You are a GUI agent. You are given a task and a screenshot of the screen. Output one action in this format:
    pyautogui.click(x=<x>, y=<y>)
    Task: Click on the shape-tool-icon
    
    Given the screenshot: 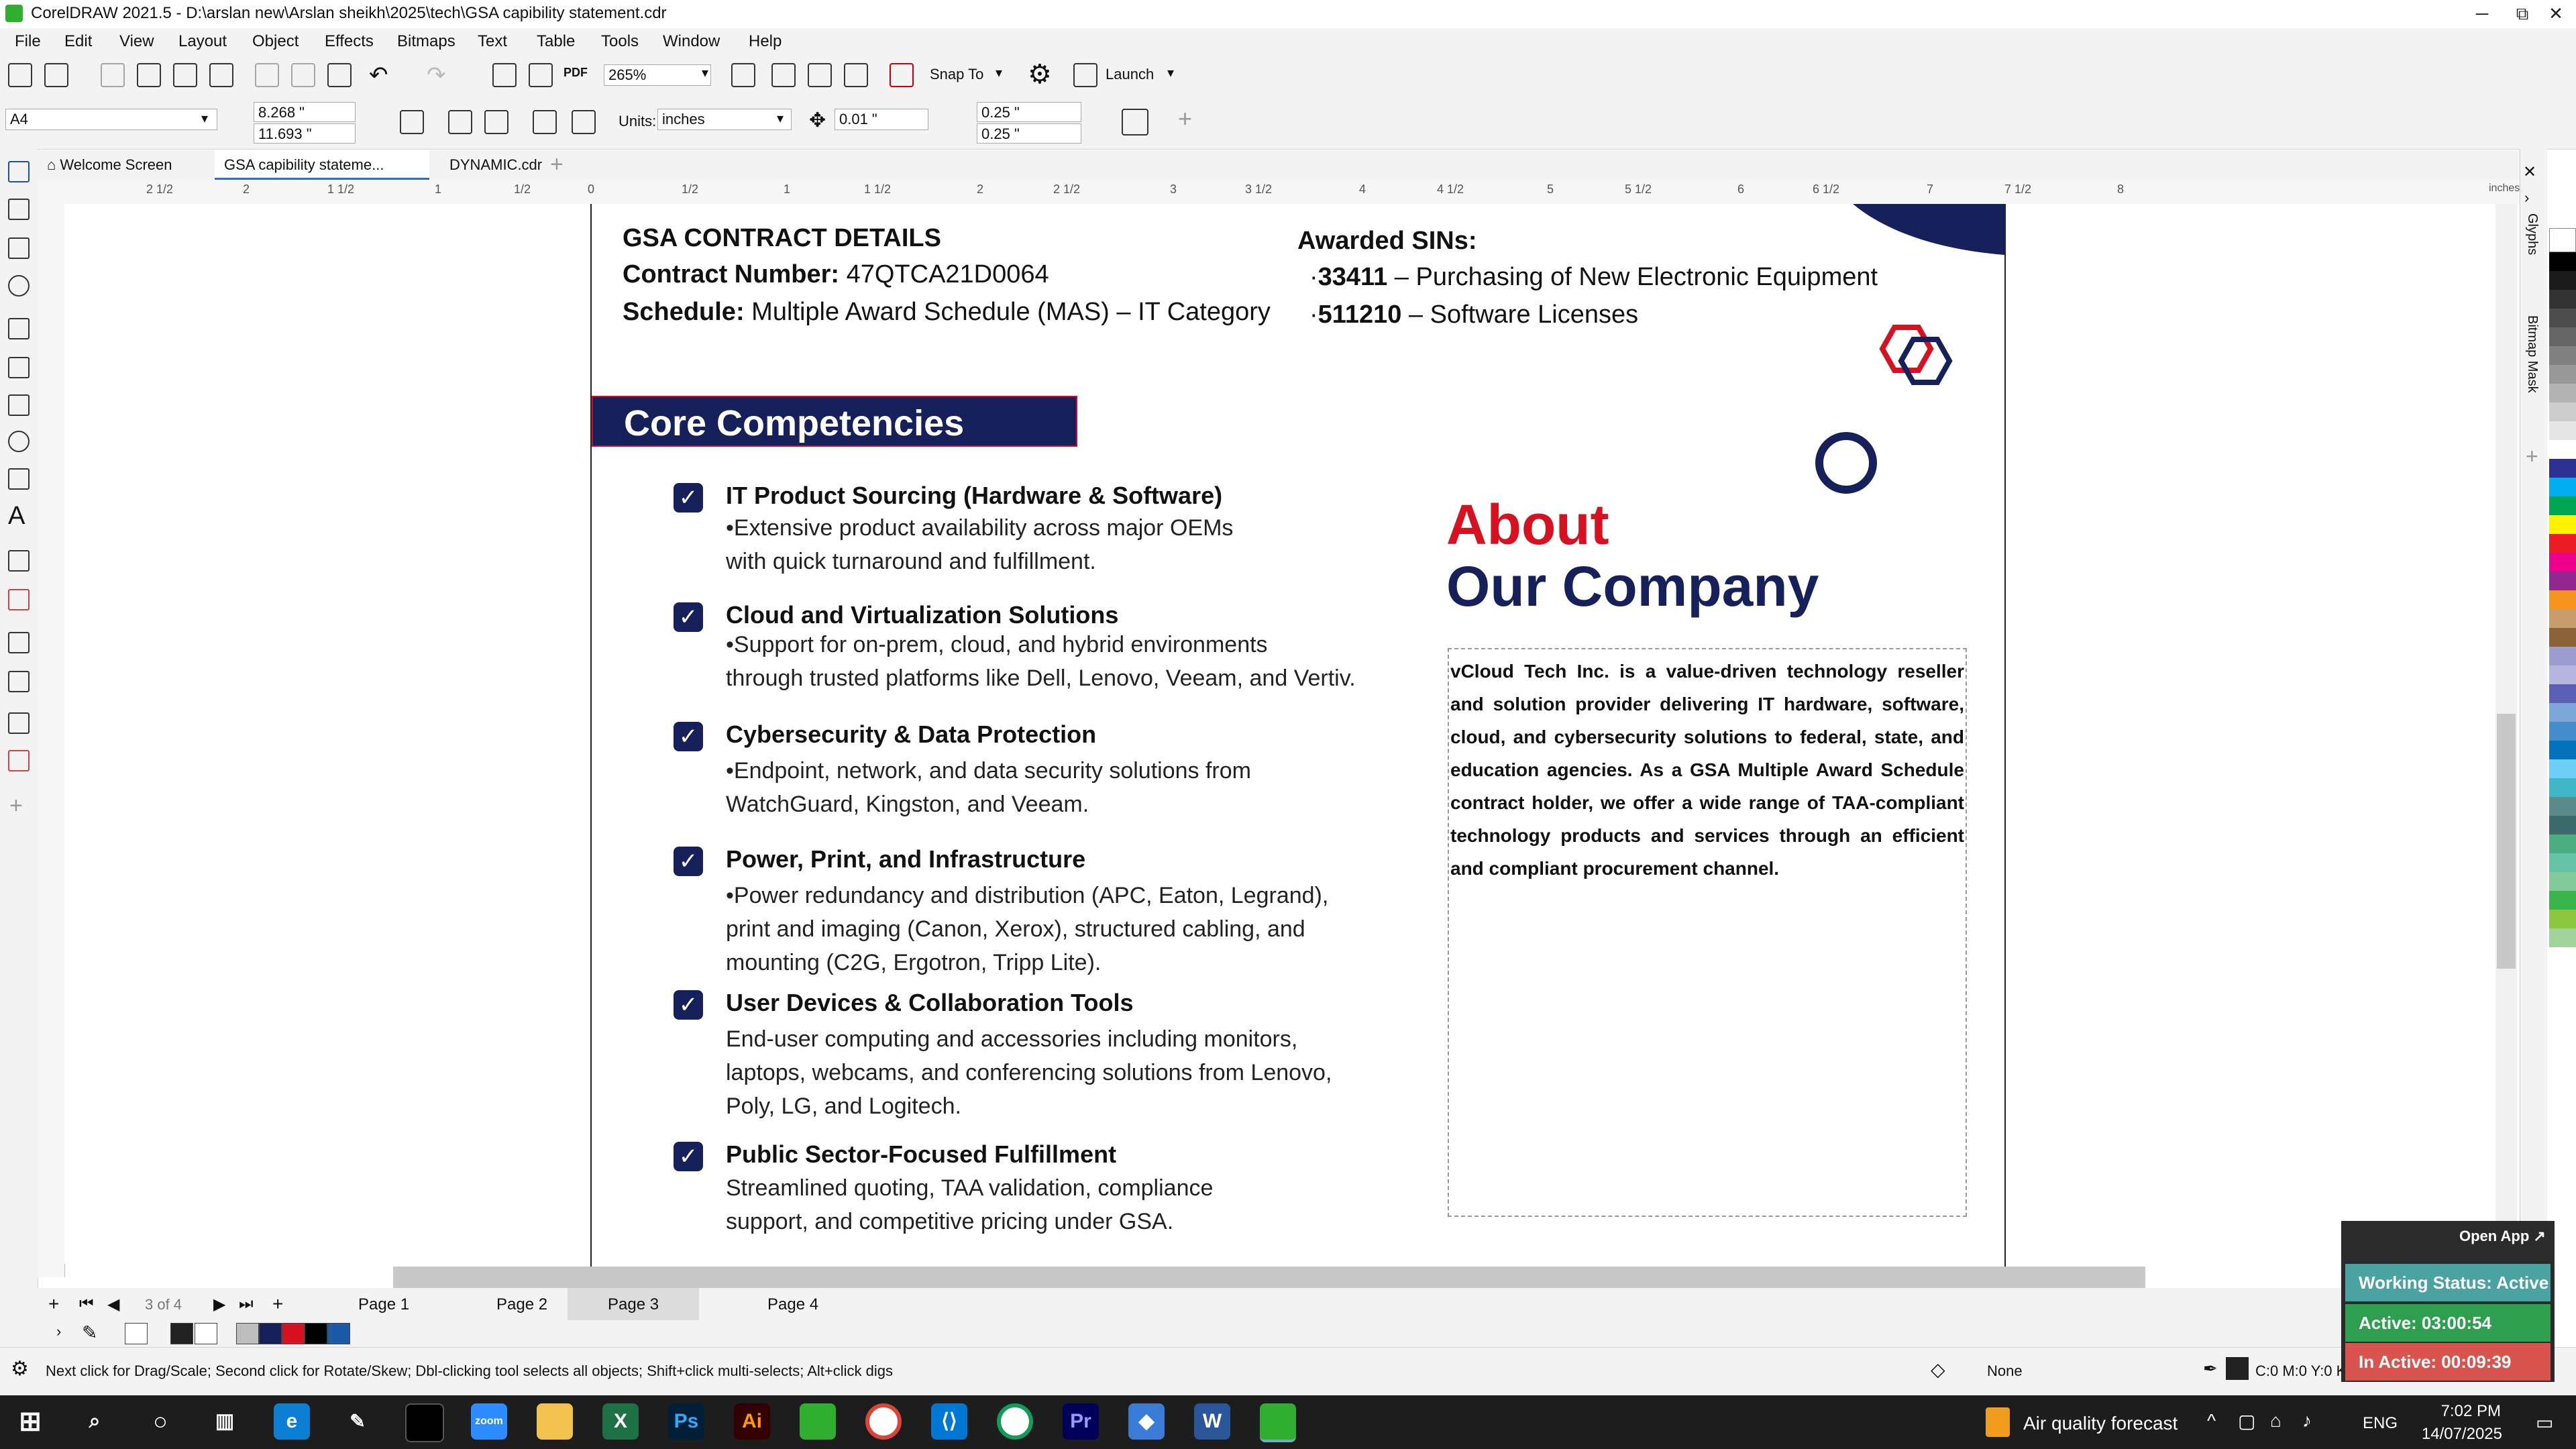 What is the action you would take?
    pyautogui.click(x=19, y=209)
    